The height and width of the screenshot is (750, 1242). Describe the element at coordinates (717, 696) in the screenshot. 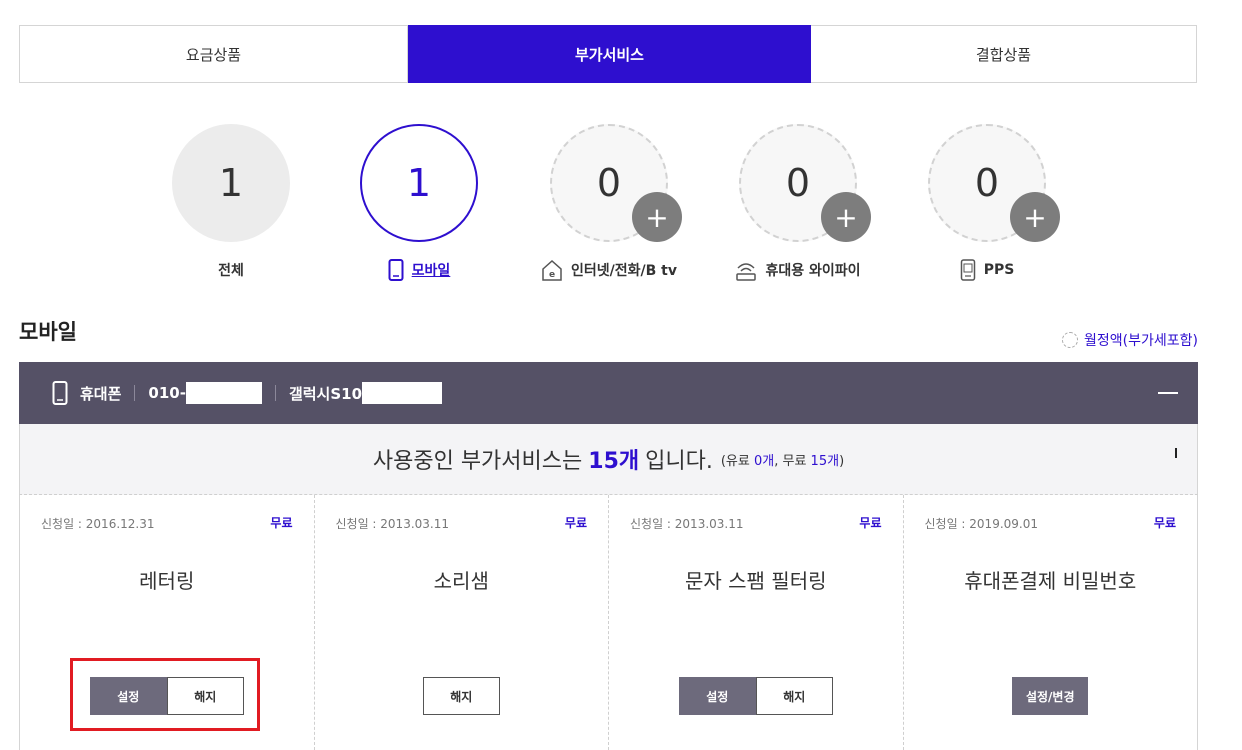

I see `settings-button: 설정` at that location.